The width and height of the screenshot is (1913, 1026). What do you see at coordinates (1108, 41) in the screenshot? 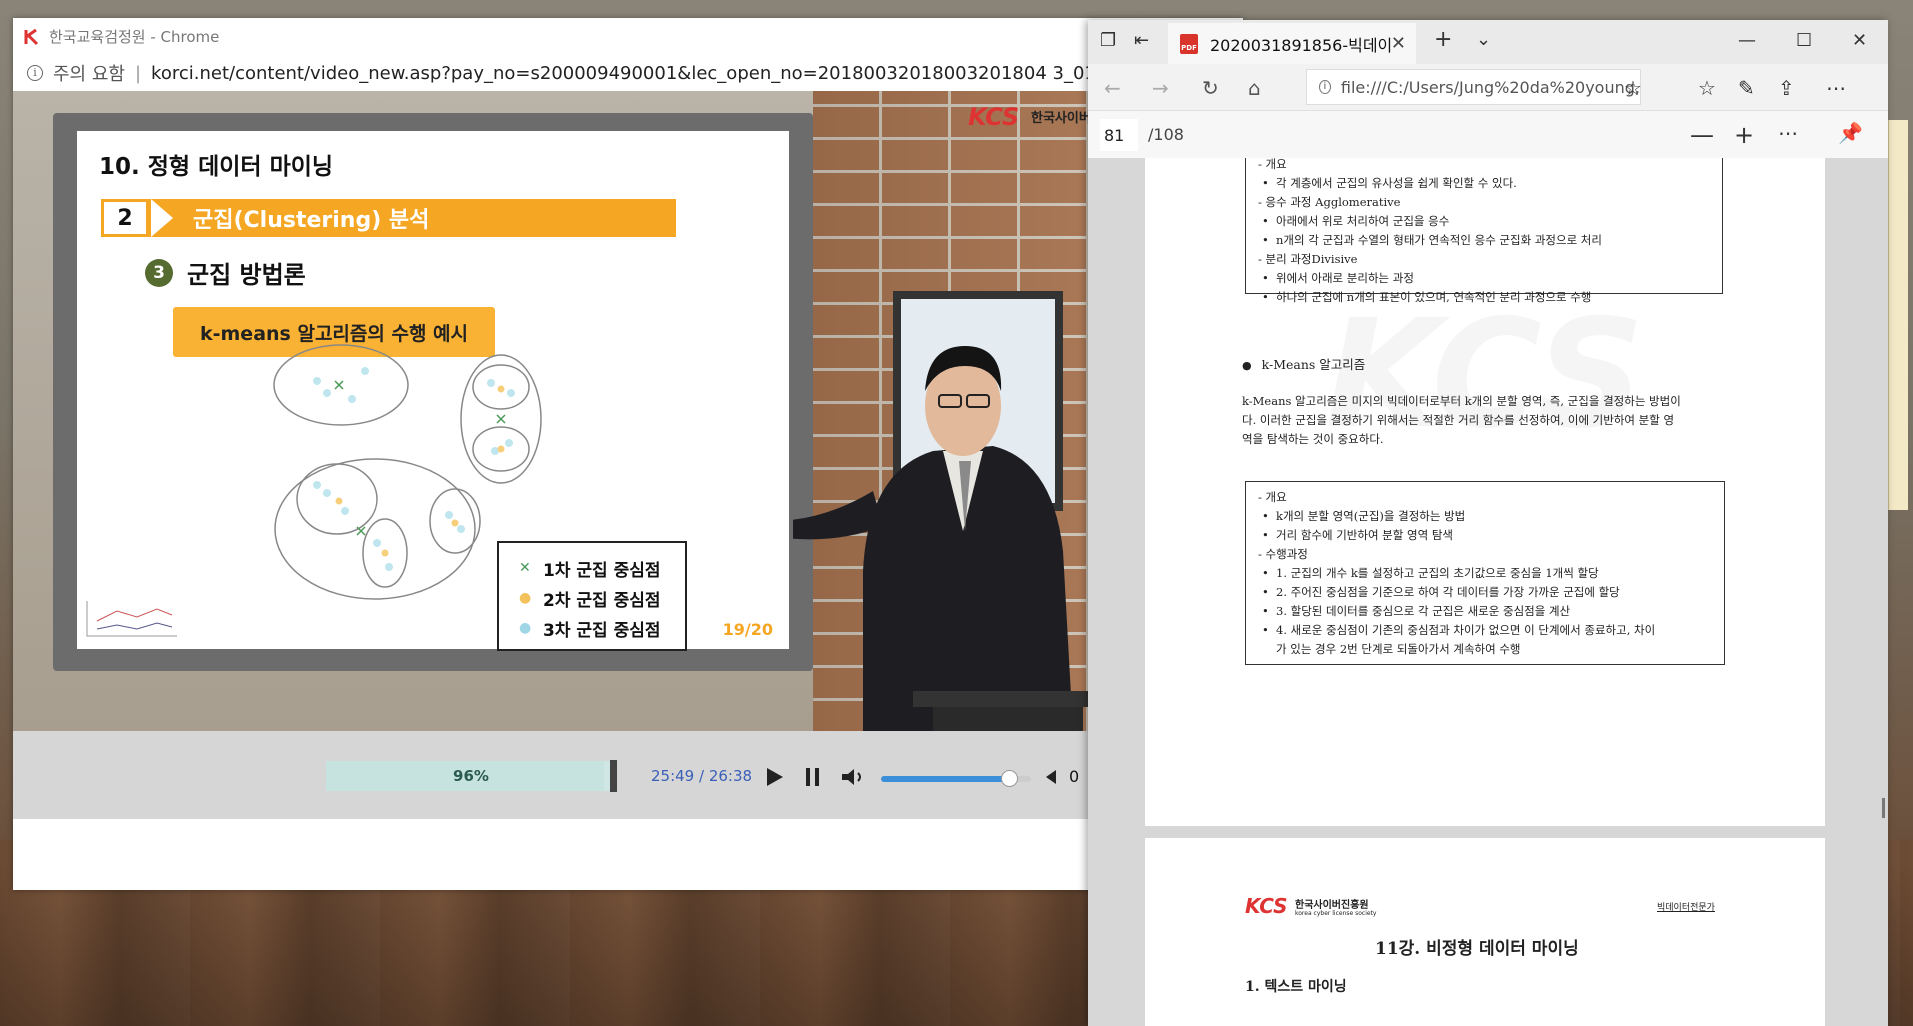
I see `tab-manager-icon: ❐` at bounding box center [1108, 41].